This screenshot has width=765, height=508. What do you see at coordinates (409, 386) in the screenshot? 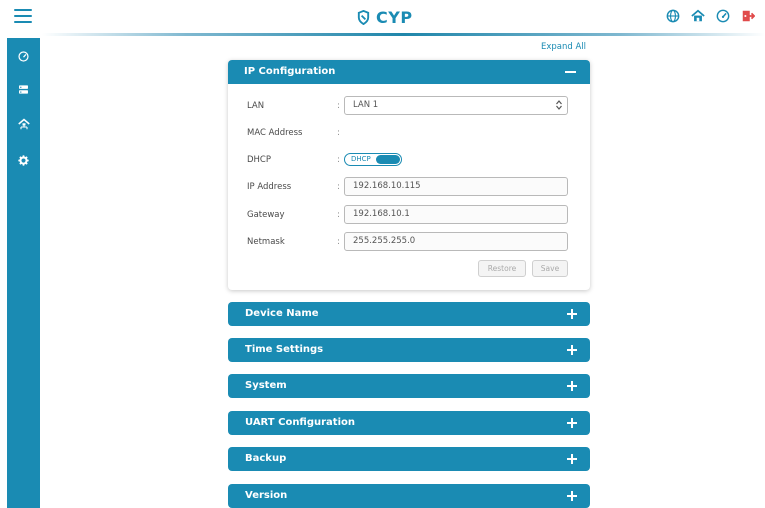
I see `panel-system: System` at bounding box center [409, 386].